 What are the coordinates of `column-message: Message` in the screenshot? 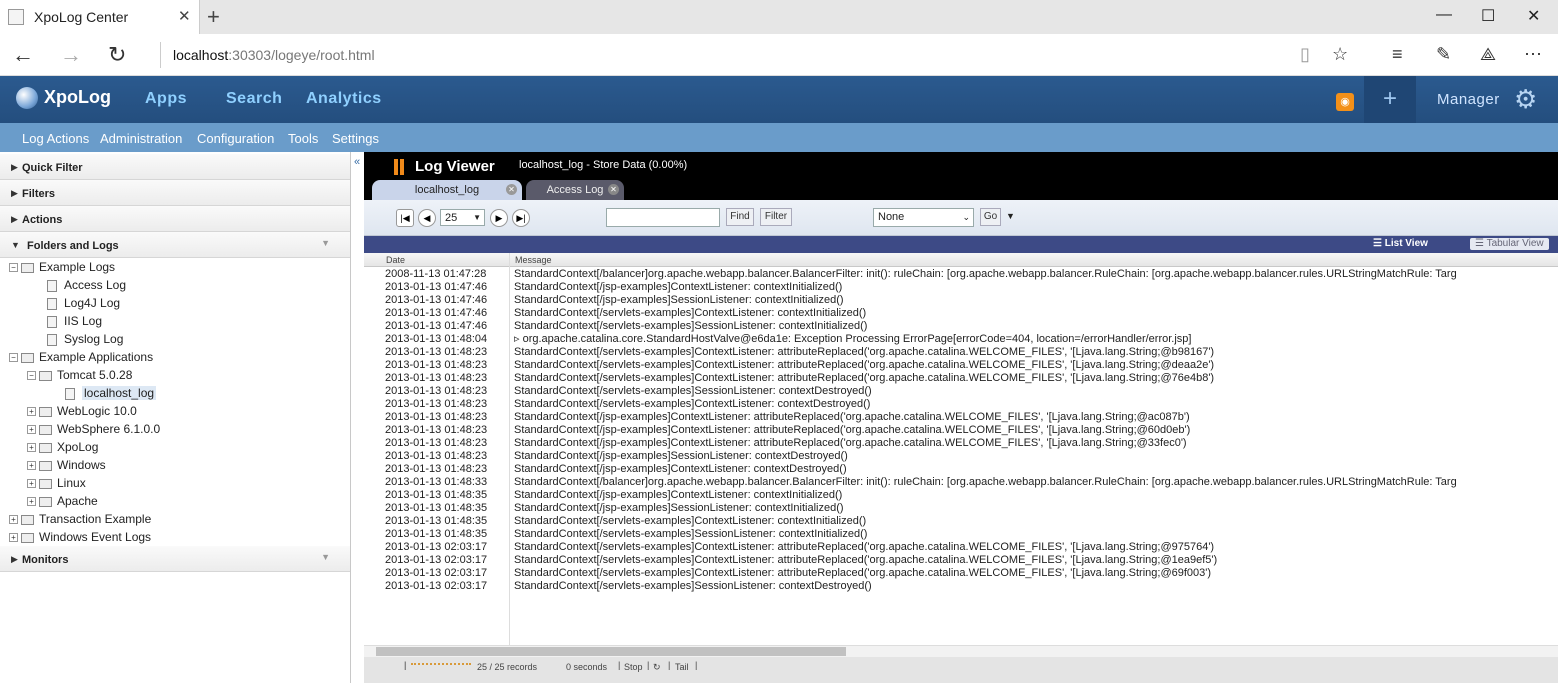 It's located at (533, 260).